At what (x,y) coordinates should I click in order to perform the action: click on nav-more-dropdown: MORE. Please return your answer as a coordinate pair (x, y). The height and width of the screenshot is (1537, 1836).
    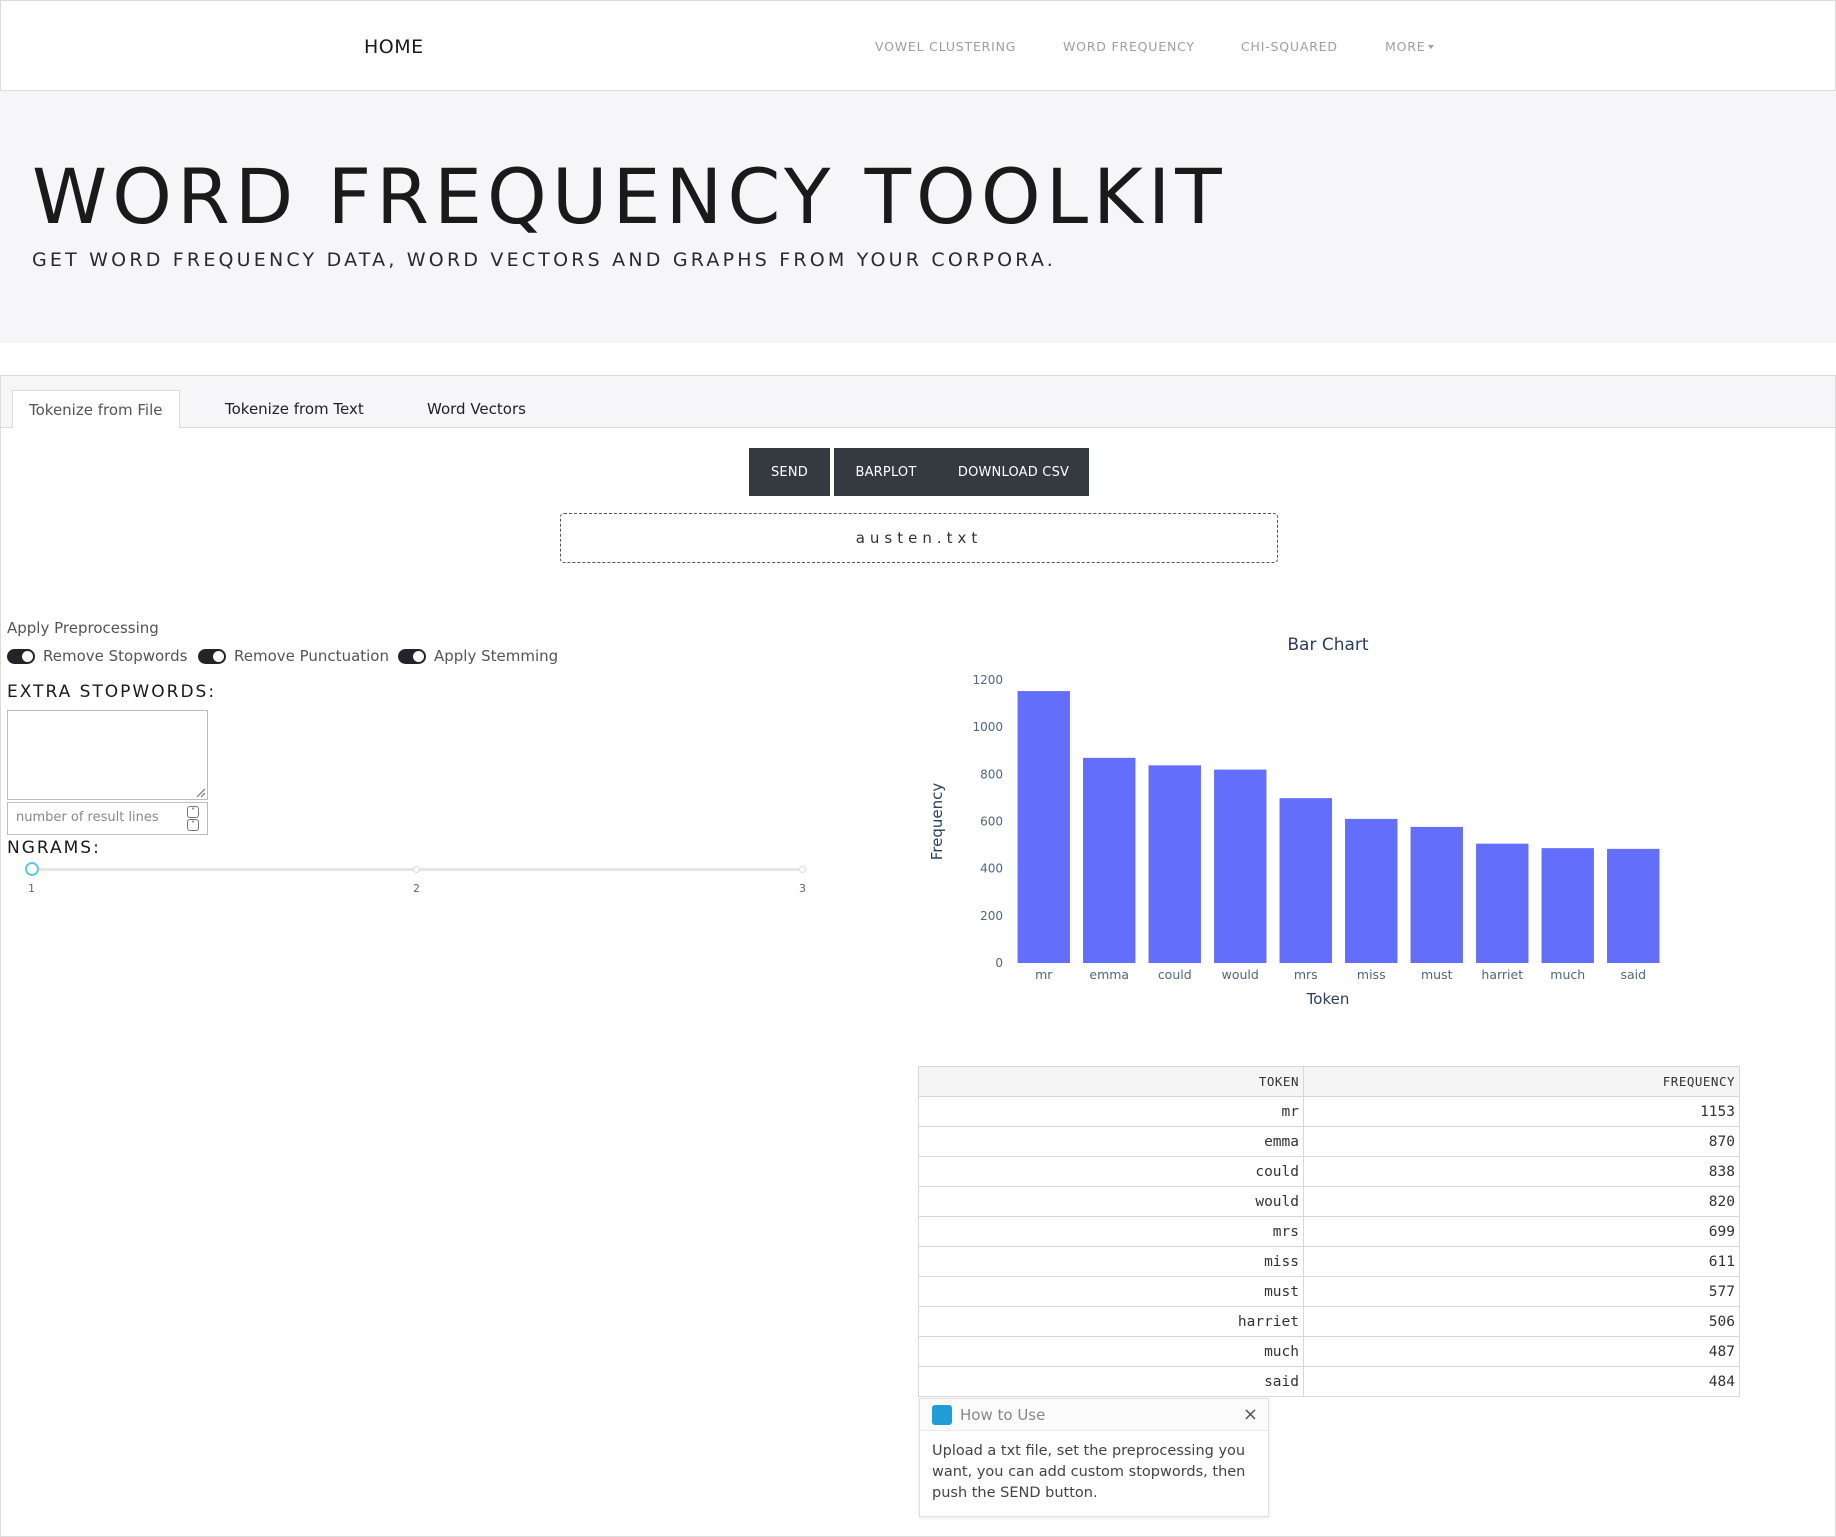
    Looking at the image, I should click on (1410, 46).